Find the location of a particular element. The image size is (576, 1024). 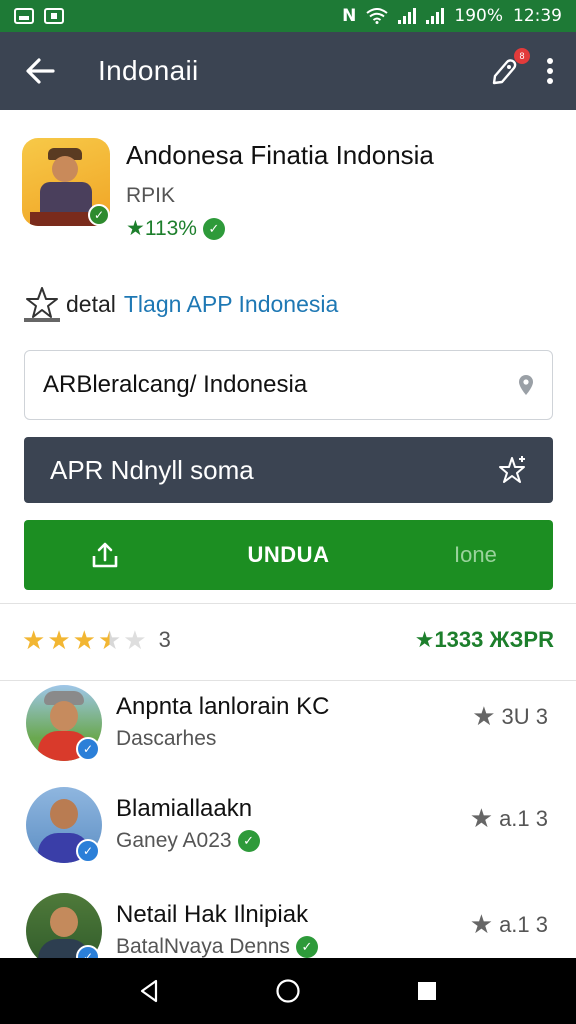

signal-icon is located at coordinates (407, 16).